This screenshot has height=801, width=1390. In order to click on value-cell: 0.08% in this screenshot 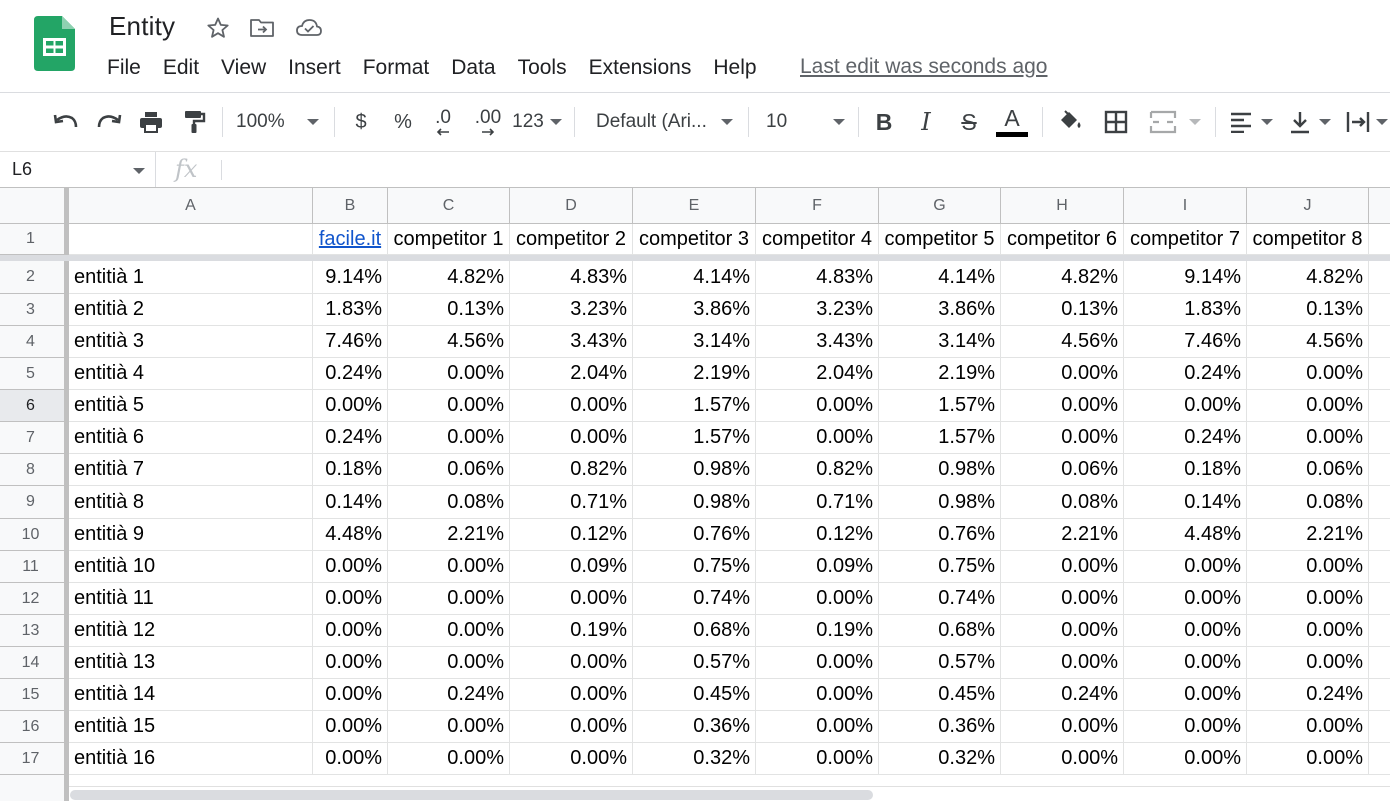, I will do `click(1308, 502)`.